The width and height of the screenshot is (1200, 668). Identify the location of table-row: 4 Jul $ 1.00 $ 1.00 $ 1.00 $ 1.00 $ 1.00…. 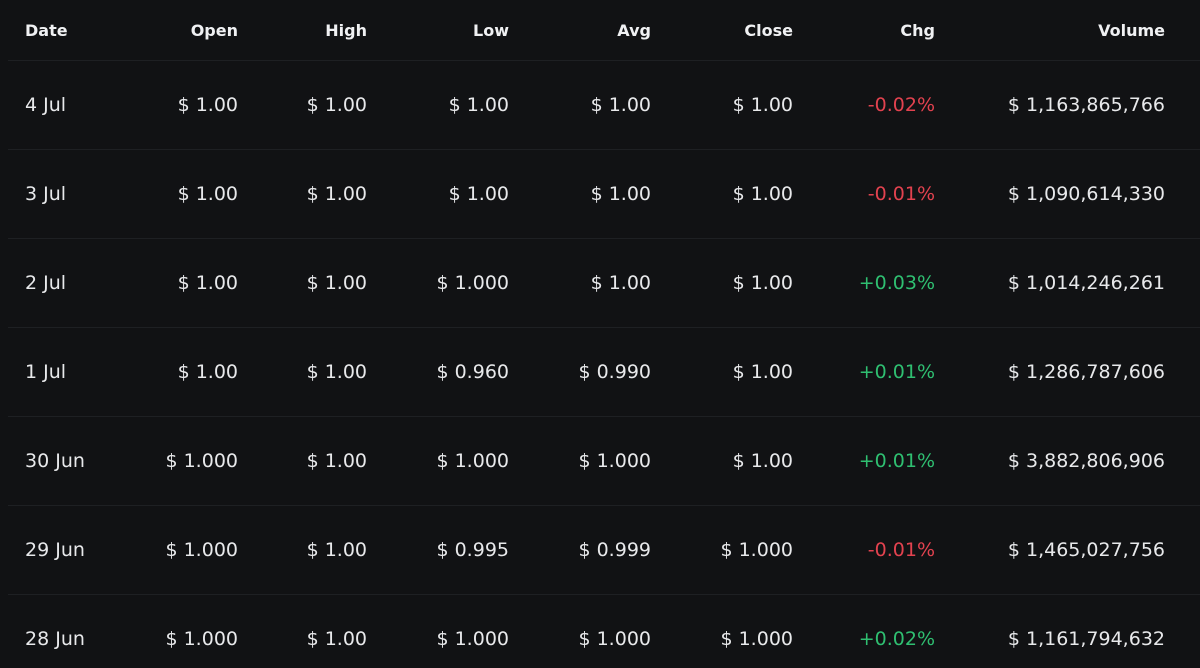
(604, 105).